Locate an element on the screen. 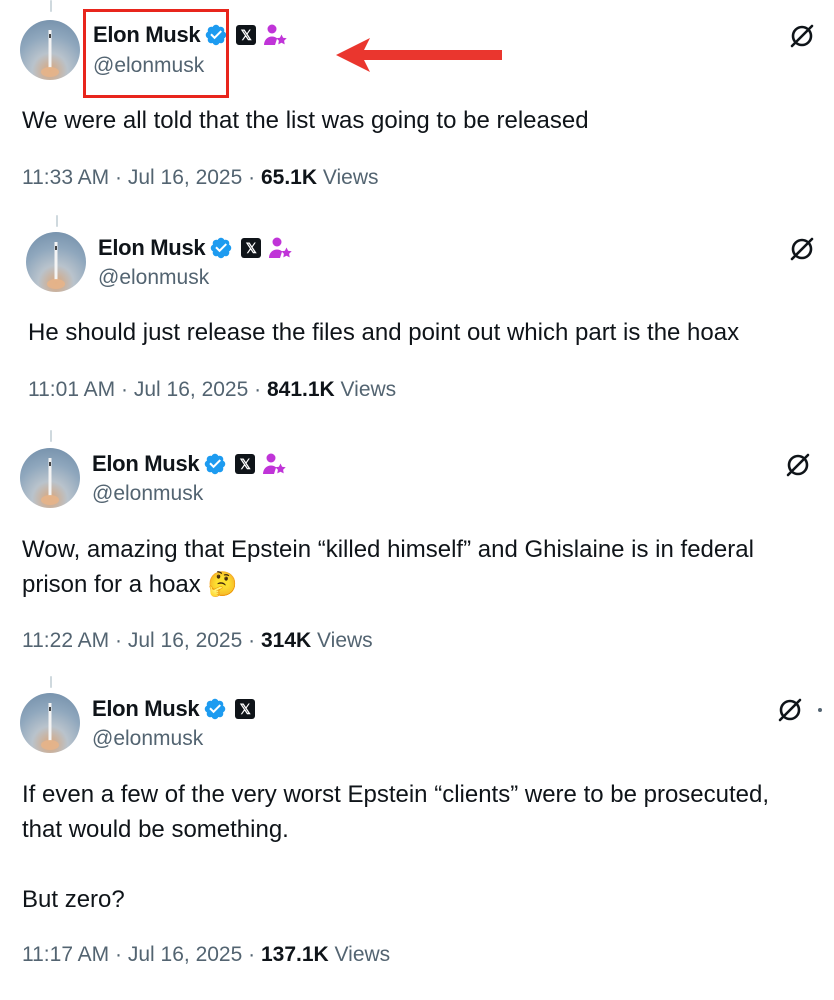 The width and height of the screenshot is (834, 1000). tweet-time: 11:33 AM is located at coordinates (65, 177).